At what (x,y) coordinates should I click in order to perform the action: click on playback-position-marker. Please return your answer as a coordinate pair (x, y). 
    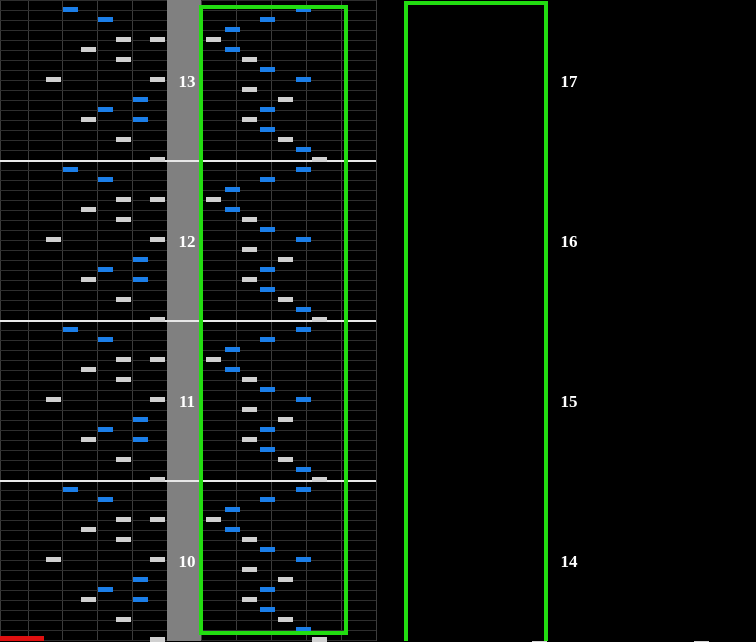
    Looking at the image, I should click on (22, 638).